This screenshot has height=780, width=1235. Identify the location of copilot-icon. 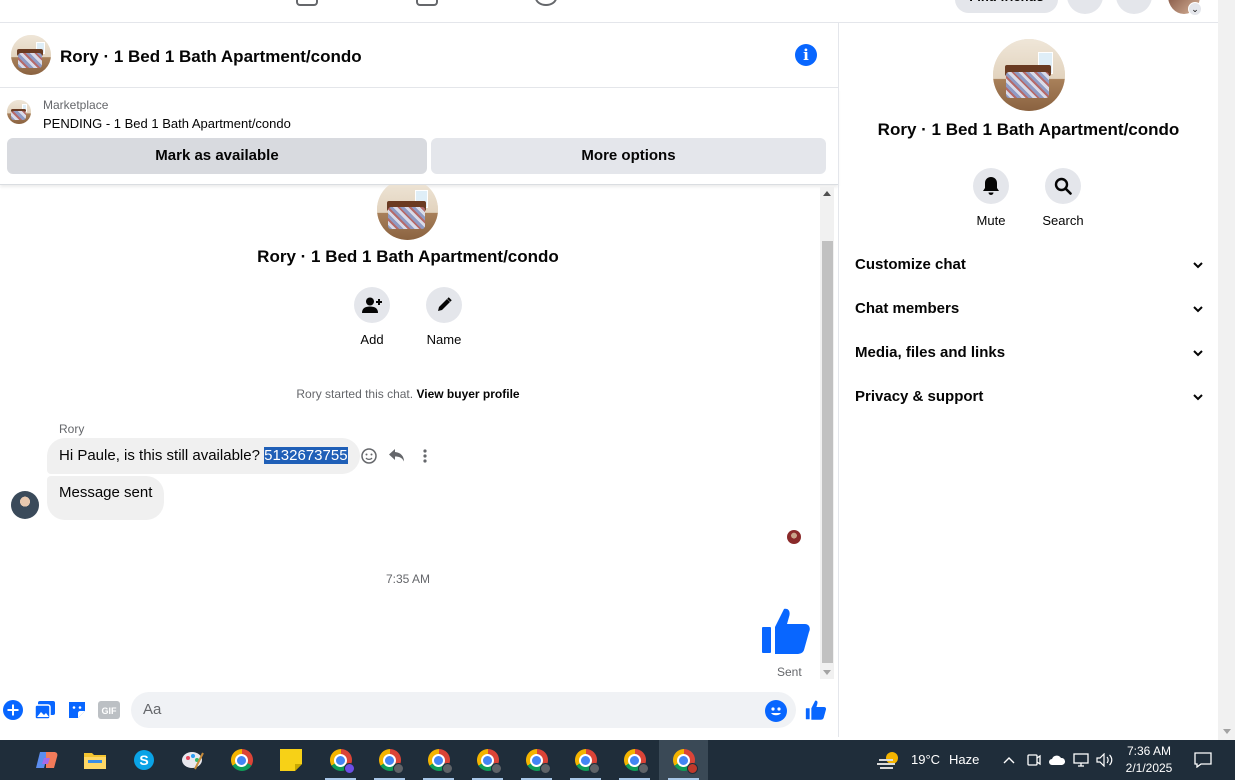
(46, 760).